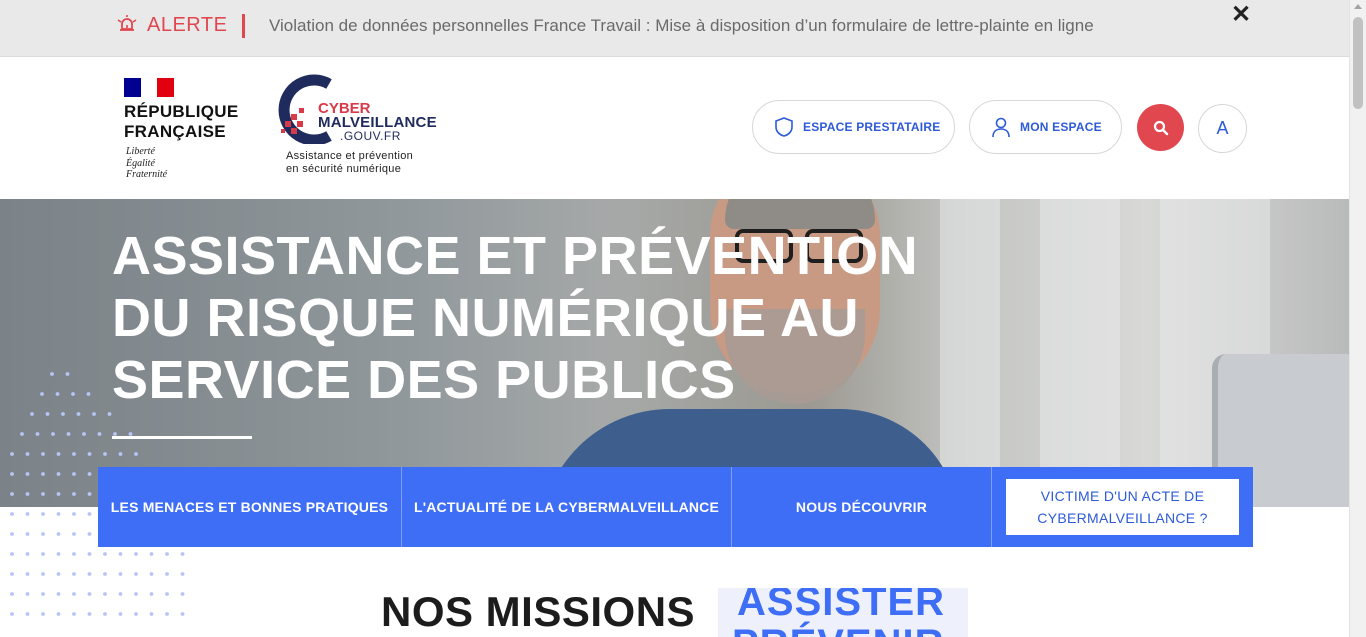 Image resolution: width=1366 pixels, height=637 pixels. Describe the element at coordinates (862, 507) in the screenshot. I see `nav-nous-decouvrir: NOUS DÉCOUVRIR` at that location.